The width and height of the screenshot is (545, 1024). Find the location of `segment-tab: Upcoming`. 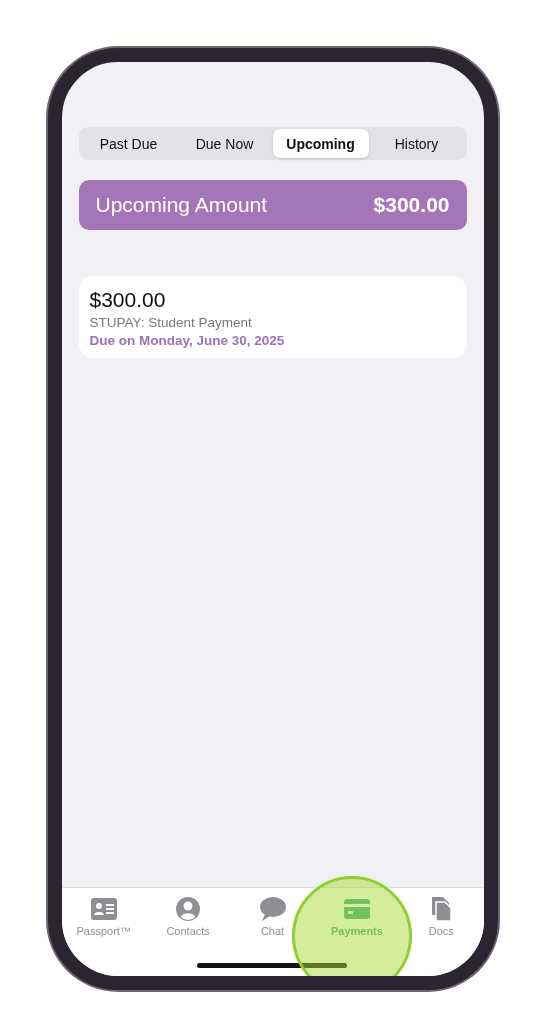

segment-tab: Upcoming is located at coordinates (320, 143).